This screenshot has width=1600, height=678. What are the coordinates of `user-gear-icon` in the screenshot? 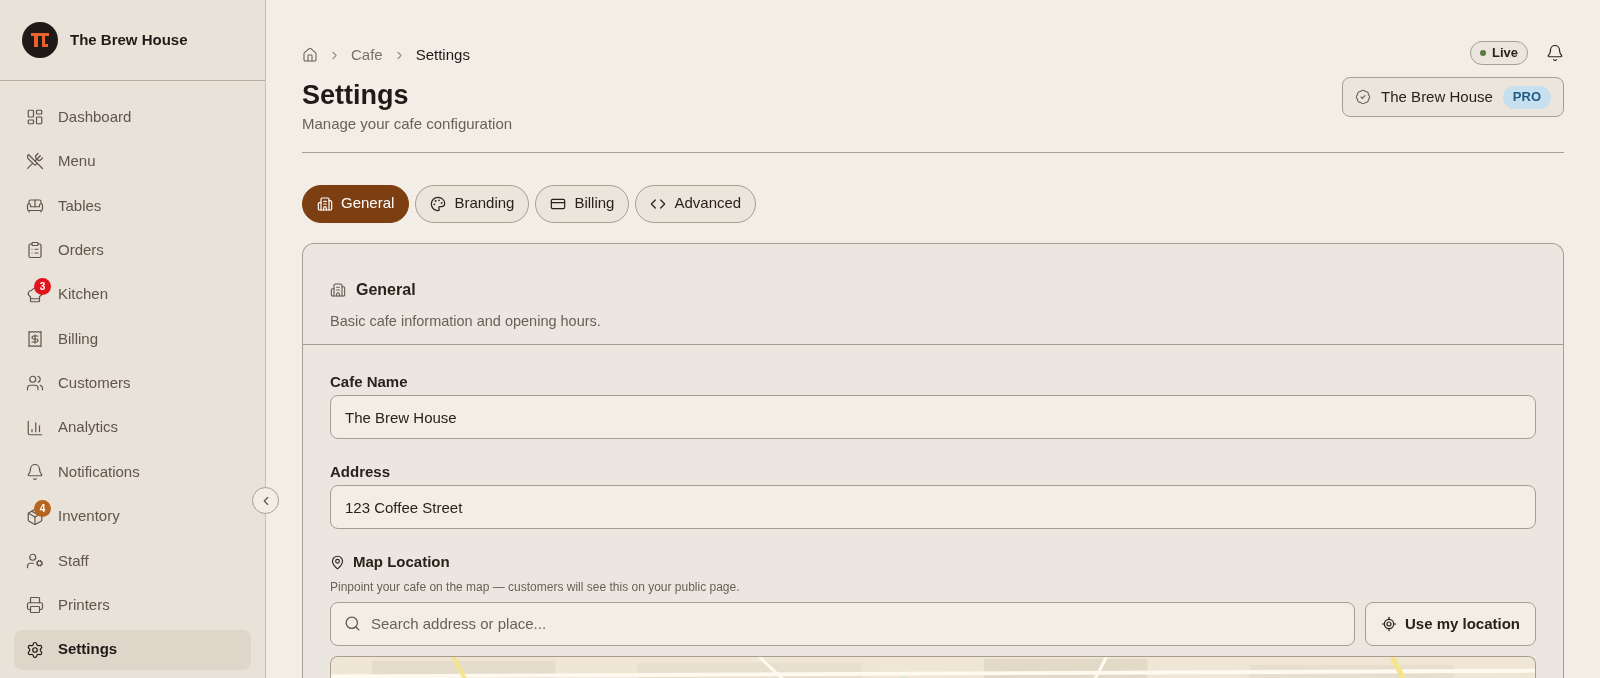 It's located at (35, 560).